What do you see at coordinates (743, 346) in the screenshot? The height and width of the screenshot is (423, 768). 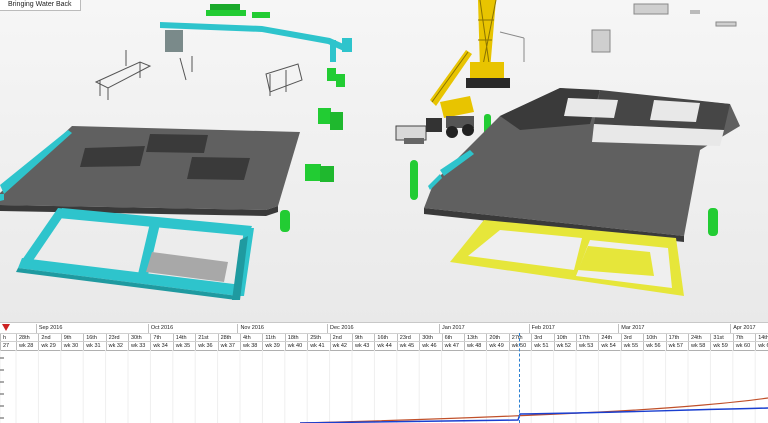 I see `week-label: wk 60` at bounding box center [743, 346].